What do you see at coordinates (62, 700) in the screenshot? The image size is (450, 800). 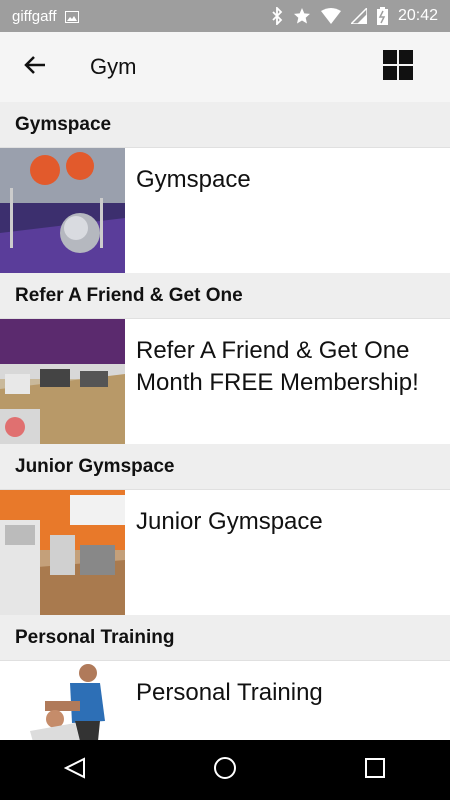 I see `personal-training-thumbnail` at bounding box center [62, 700].